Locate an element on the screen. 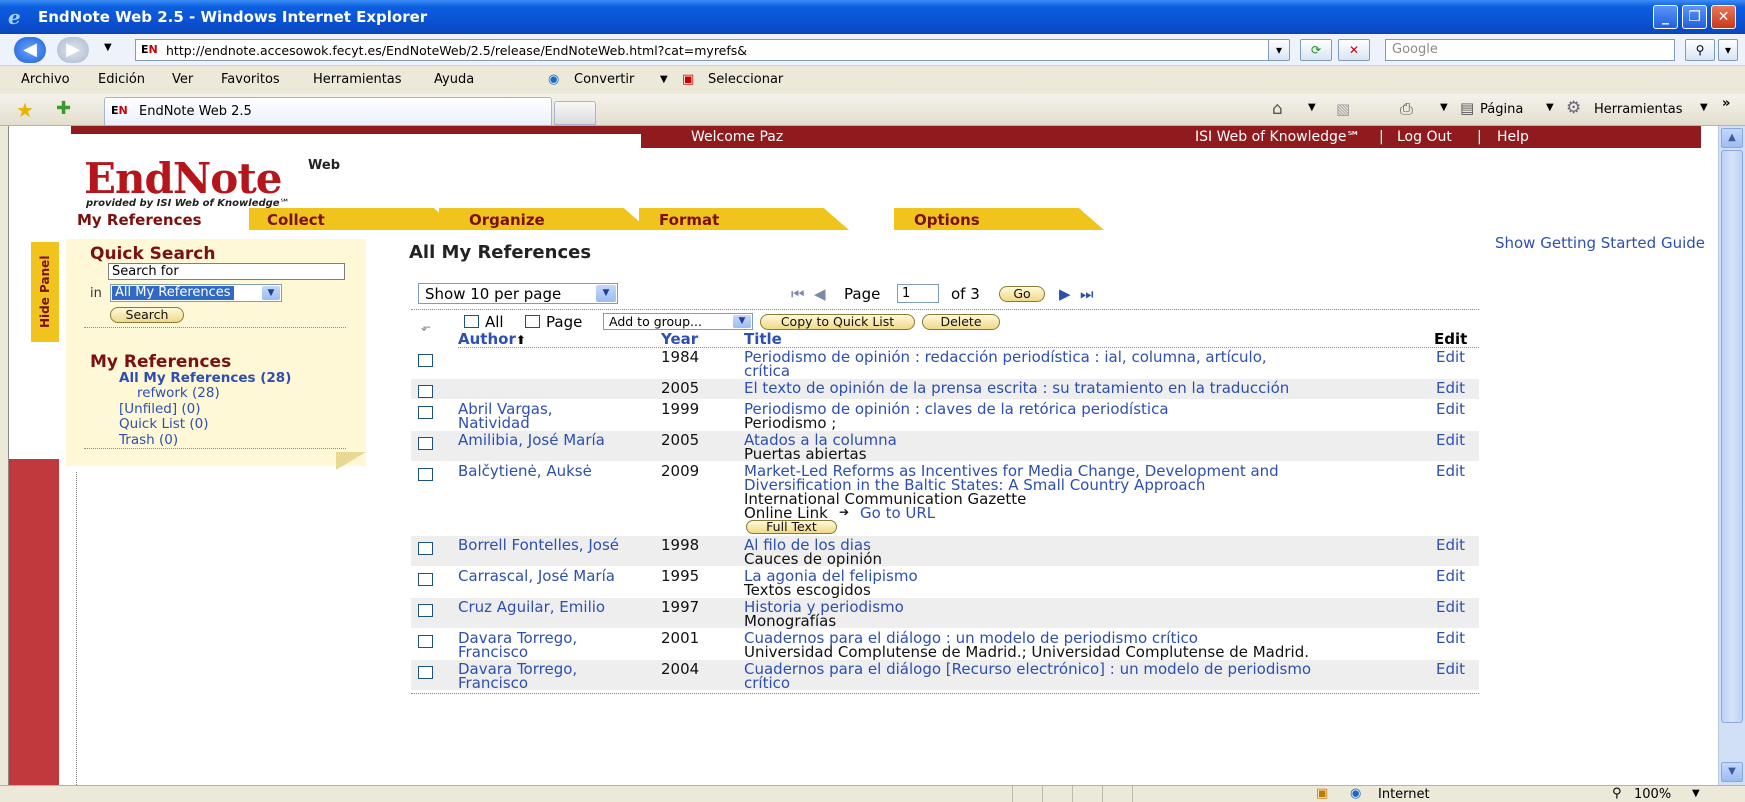  herramientas-menu: Herramientas is located at coordinates (1638, 109).